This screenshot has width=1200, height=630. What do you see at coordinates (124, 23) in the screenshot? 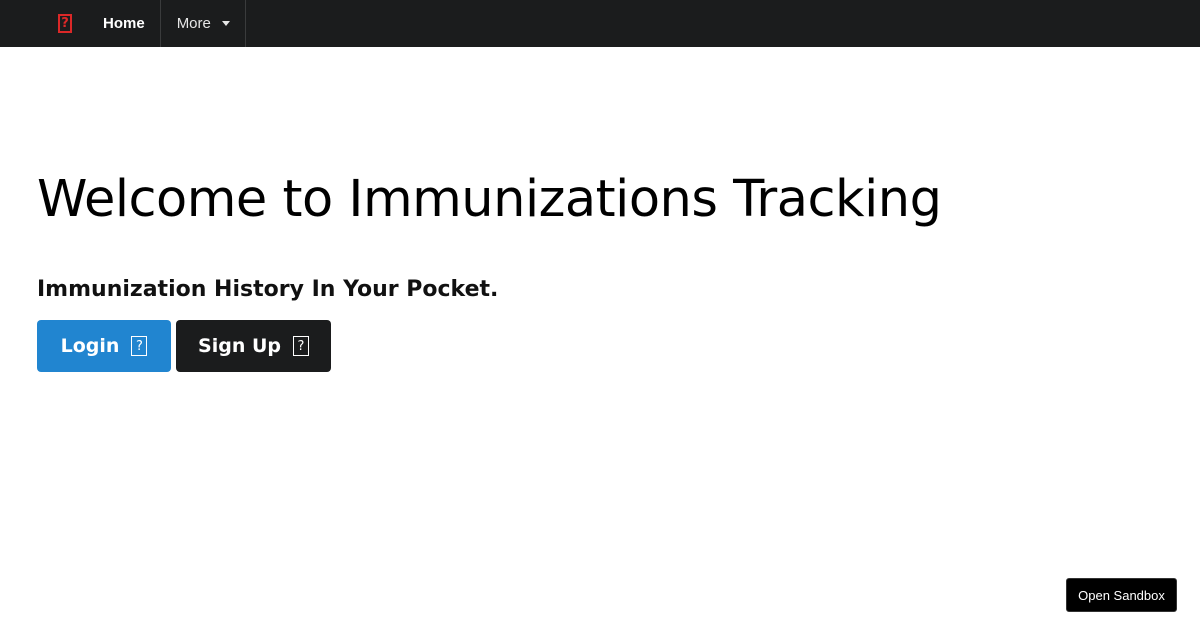
I see `nav-home-label: Home` at bounding box center [124, 23].